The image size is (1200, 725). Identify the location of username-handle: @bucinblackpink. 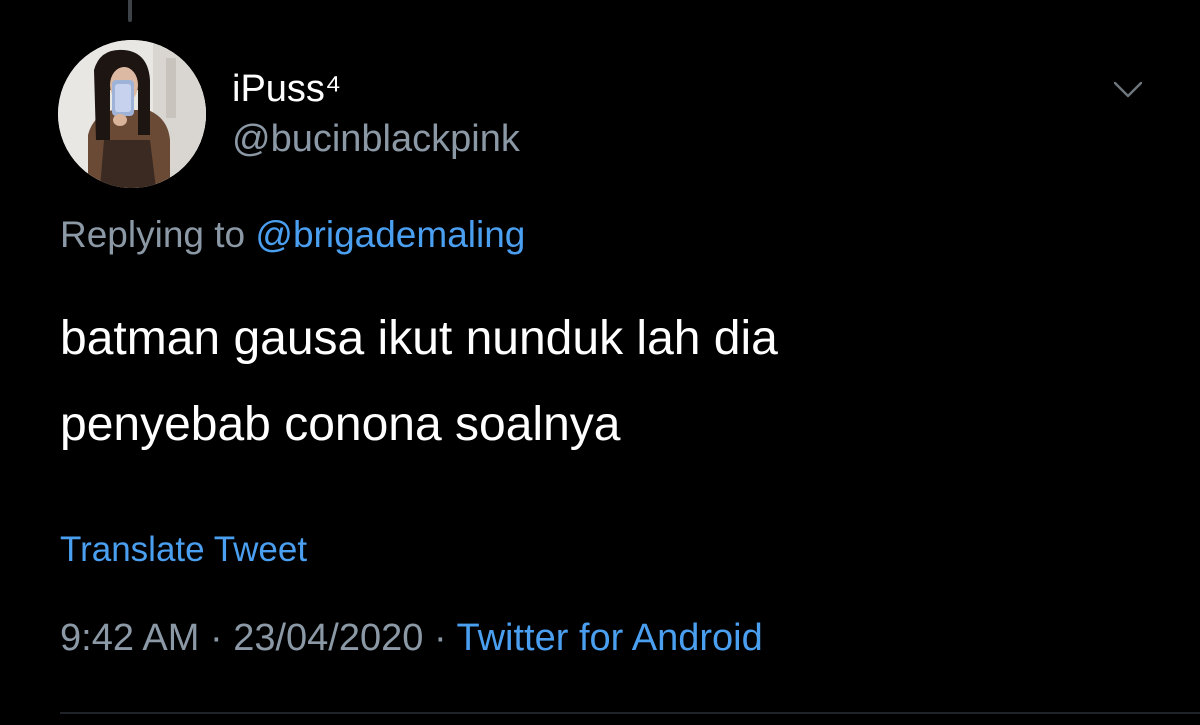
(376, 139).